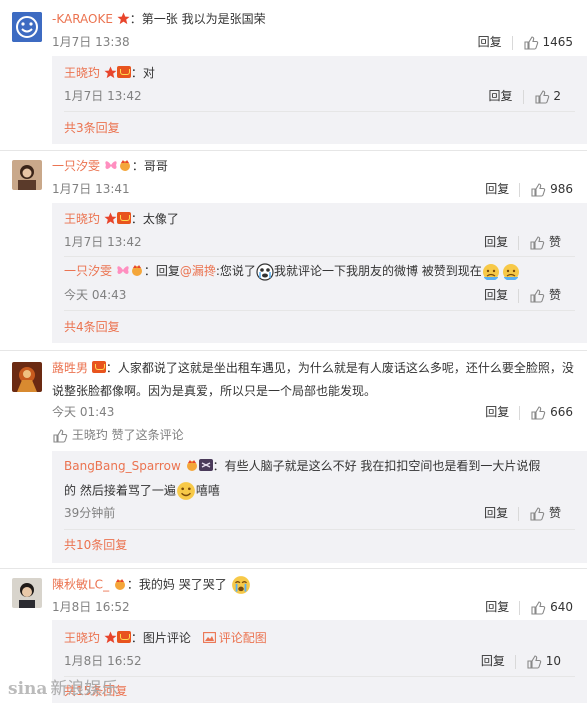  What do you see at coordinates (88, 271) in the screenshot?
I see `reply-username: 一只汐雯` at bounding box center [88, 271].